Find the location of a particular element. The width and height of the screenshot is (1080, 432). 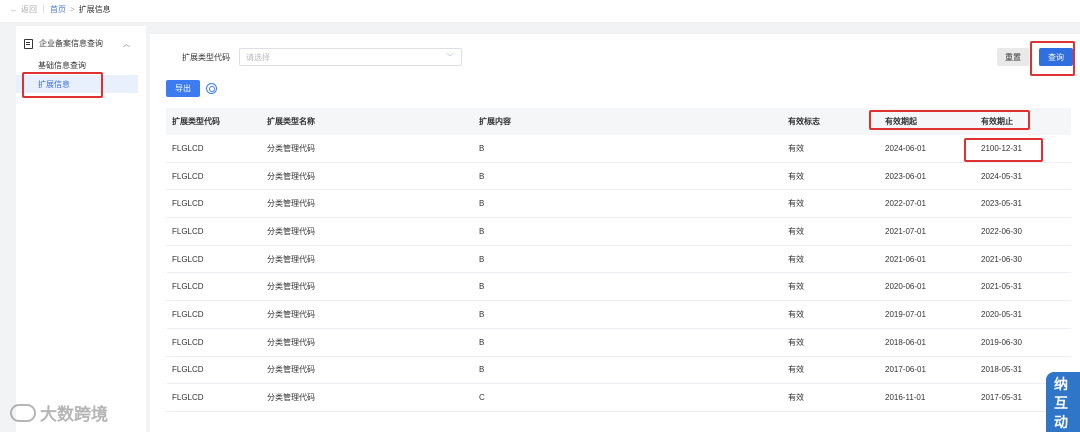

menu-group-label: 企业备案信息查询 is located at coordinates (71, 43).